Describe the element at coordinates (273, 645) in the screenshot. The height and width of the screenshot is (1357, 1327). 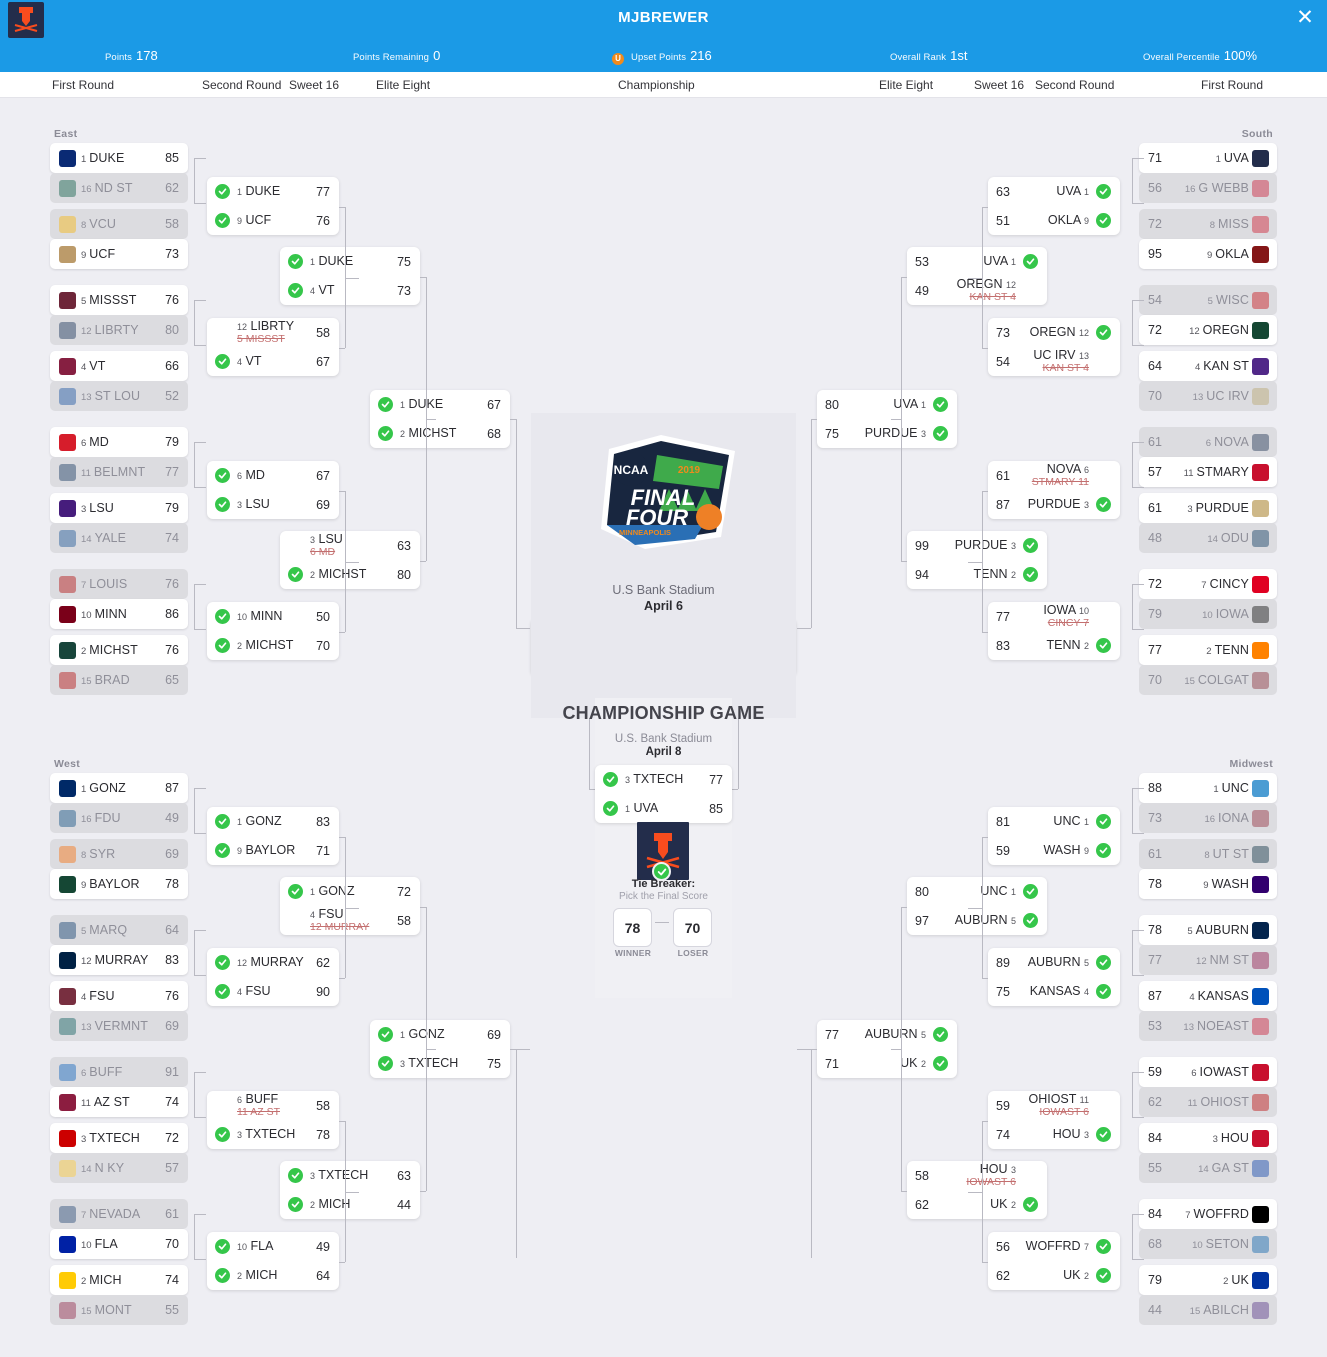
I see `match-row: 2 MICHST 70` at that location.